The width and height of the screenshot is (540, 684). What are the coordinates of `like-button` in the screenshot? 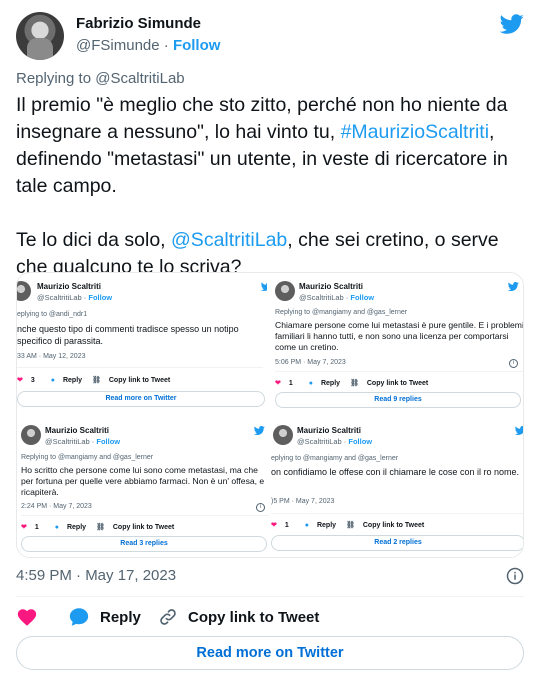 It's located at (32, 617).